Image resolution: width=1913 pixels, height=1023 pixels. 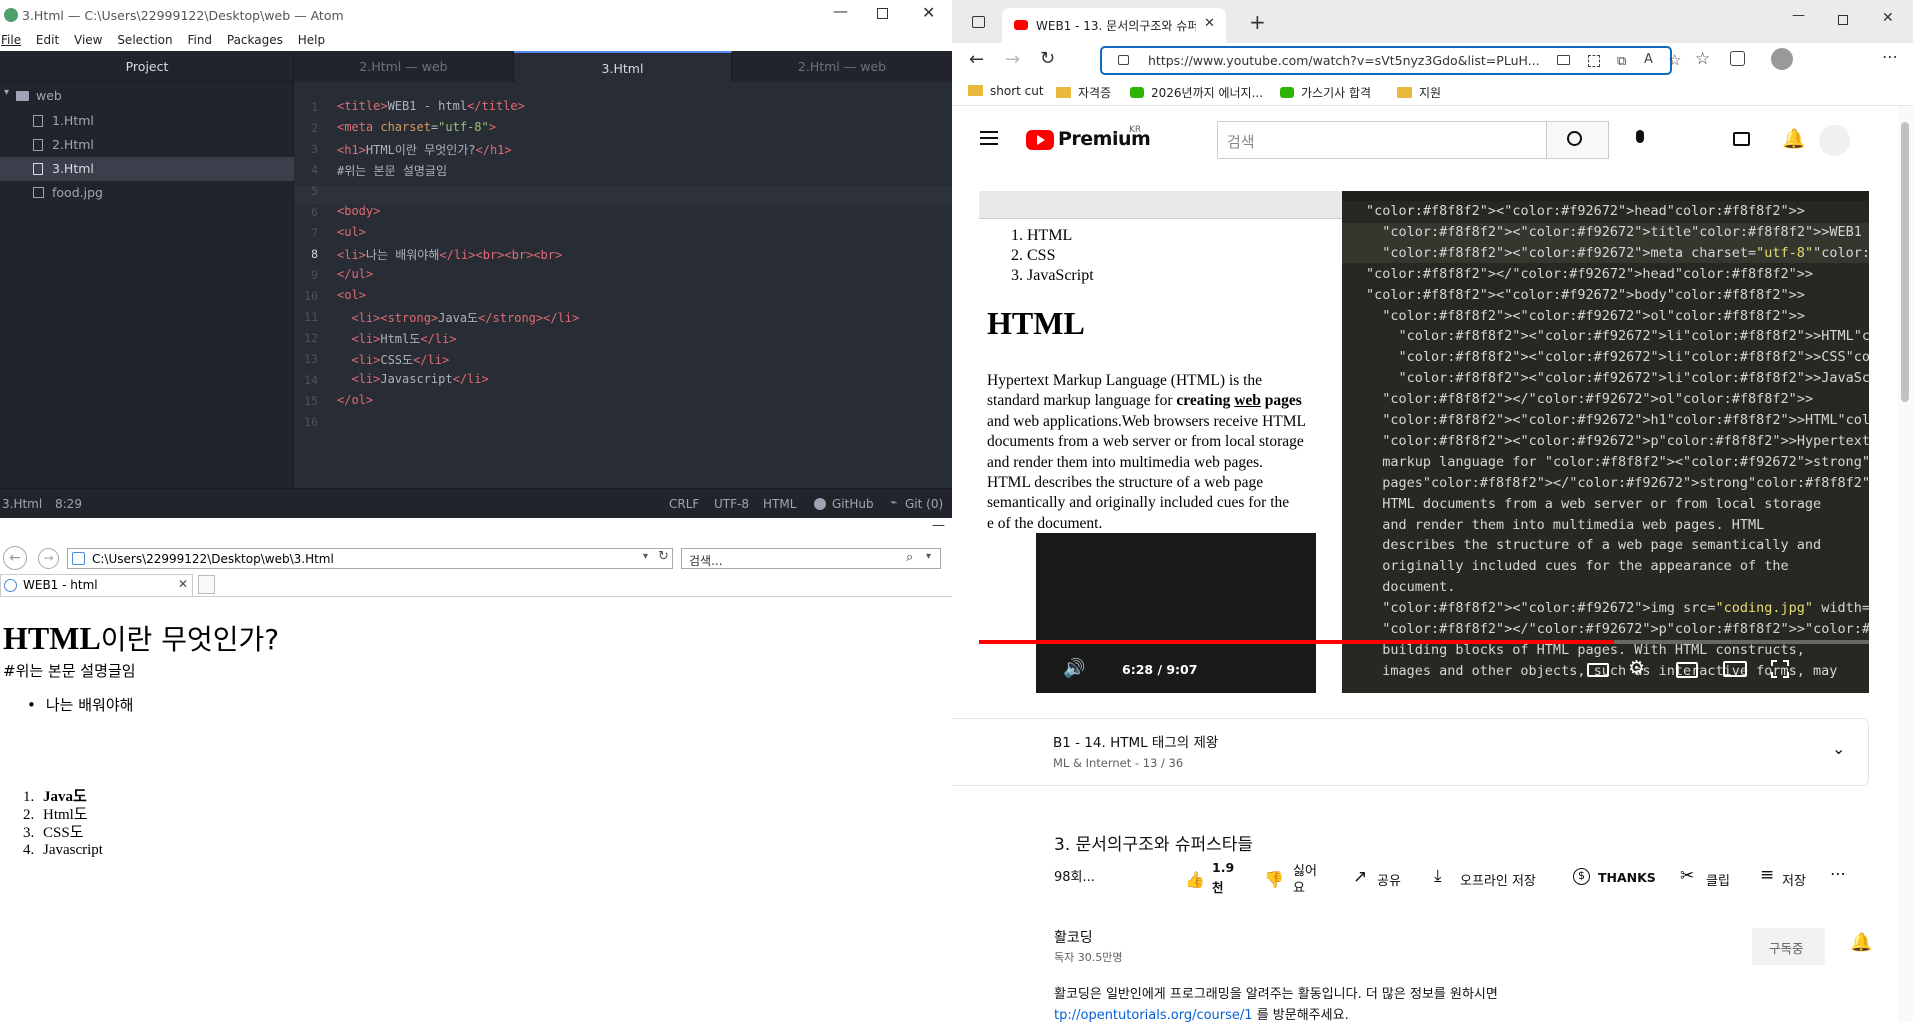 What do you see at coordinates (1083, 92) in the screenshot?
I see `bookmark-certificate: 자격증` at bounding box center [1083, 92].